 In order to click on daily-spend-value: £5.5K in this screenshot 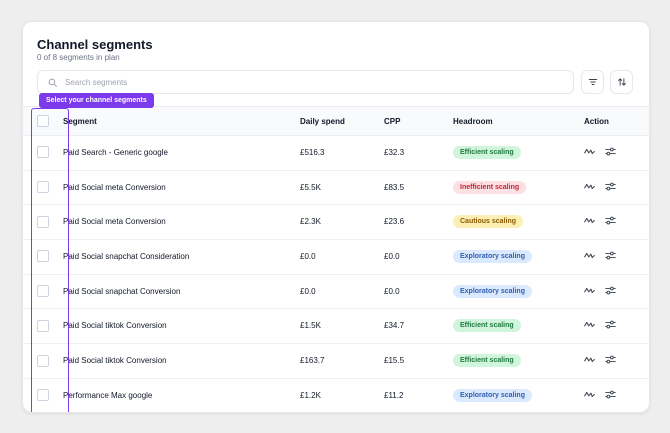, I will do `click(310, 187)`.